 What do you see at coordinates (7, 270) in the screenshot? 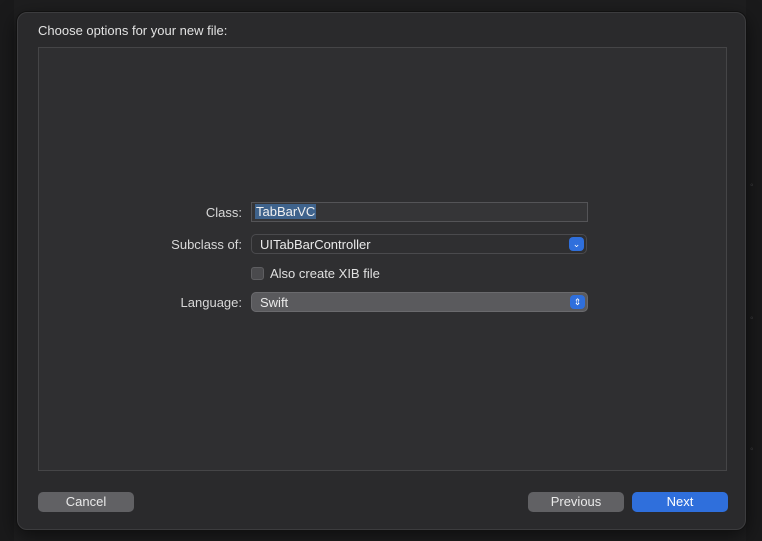
I see `background-left-edge` at bounding box center [7, 270].